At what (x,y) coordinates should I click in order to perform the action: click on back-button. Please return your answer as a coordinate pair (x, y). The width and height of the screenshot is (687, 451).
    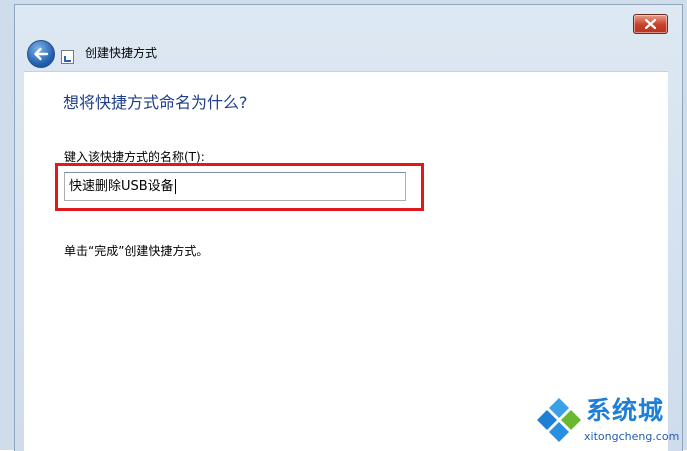
    Looking at the image, I should click on (41, 54).